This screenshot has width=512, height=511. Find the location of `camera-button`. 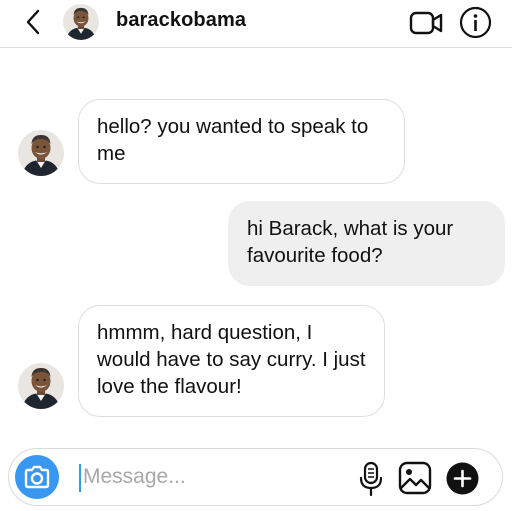

camera-button is located at coordinates (37, 477).